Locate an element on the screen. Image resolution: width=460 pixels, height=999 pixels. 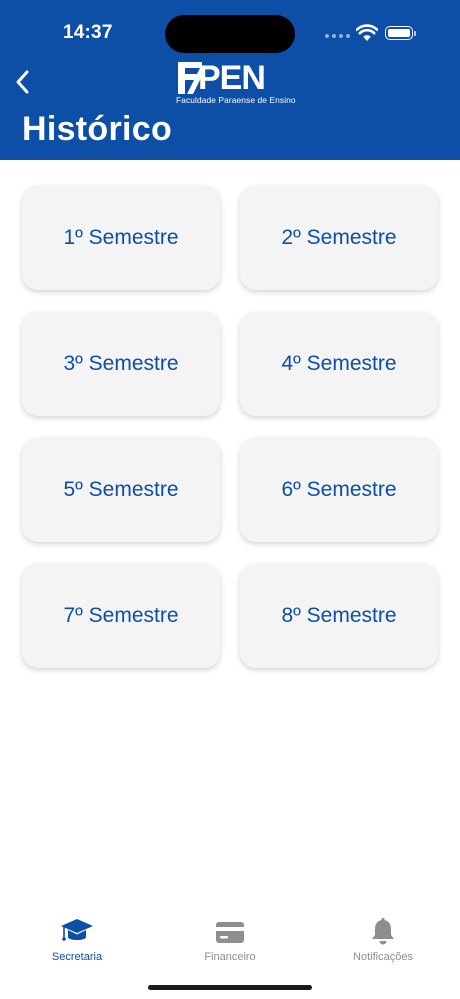
semester-2-button: 2º Semestre is located at coordinates (339, 238).